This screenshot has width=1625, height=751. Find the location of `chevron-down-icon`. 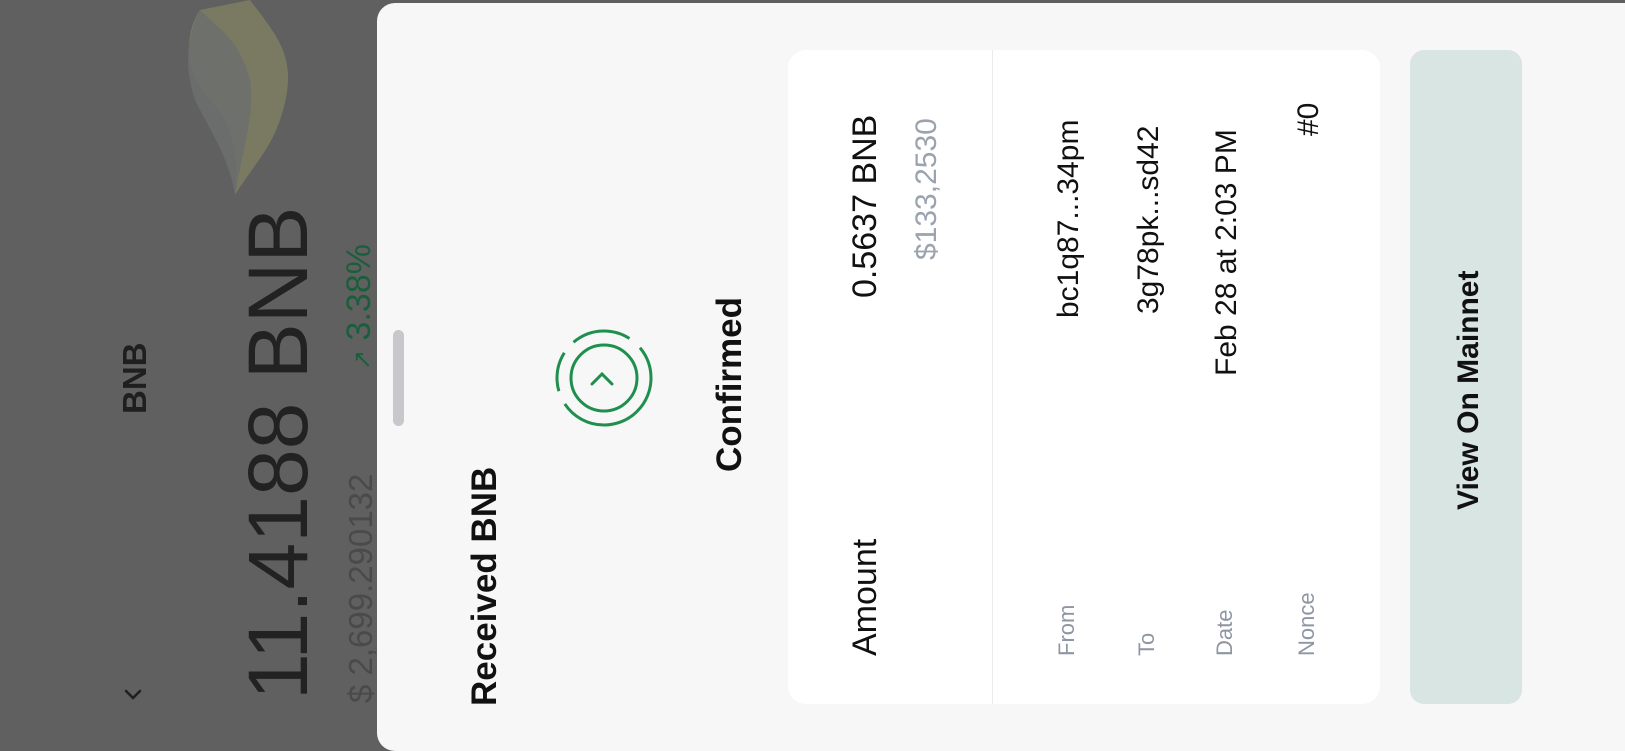

chevron-down-icon is located at coordinates (133, 695).